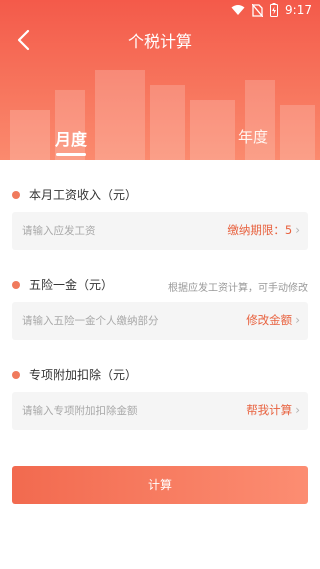 The width and height of the screenshot is (320, 569). I want to click on calculate-button: 计算, so click(160, 485).